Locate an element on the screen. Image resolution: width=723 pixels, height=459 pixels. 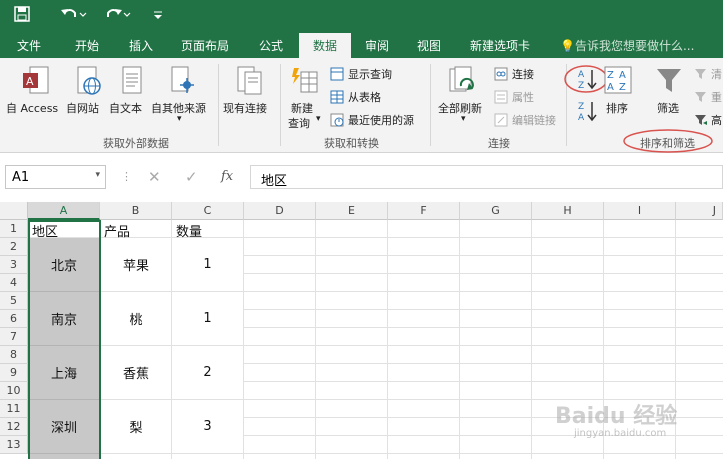
cell-region-1: 北京 is located at coordinates (64, 264).